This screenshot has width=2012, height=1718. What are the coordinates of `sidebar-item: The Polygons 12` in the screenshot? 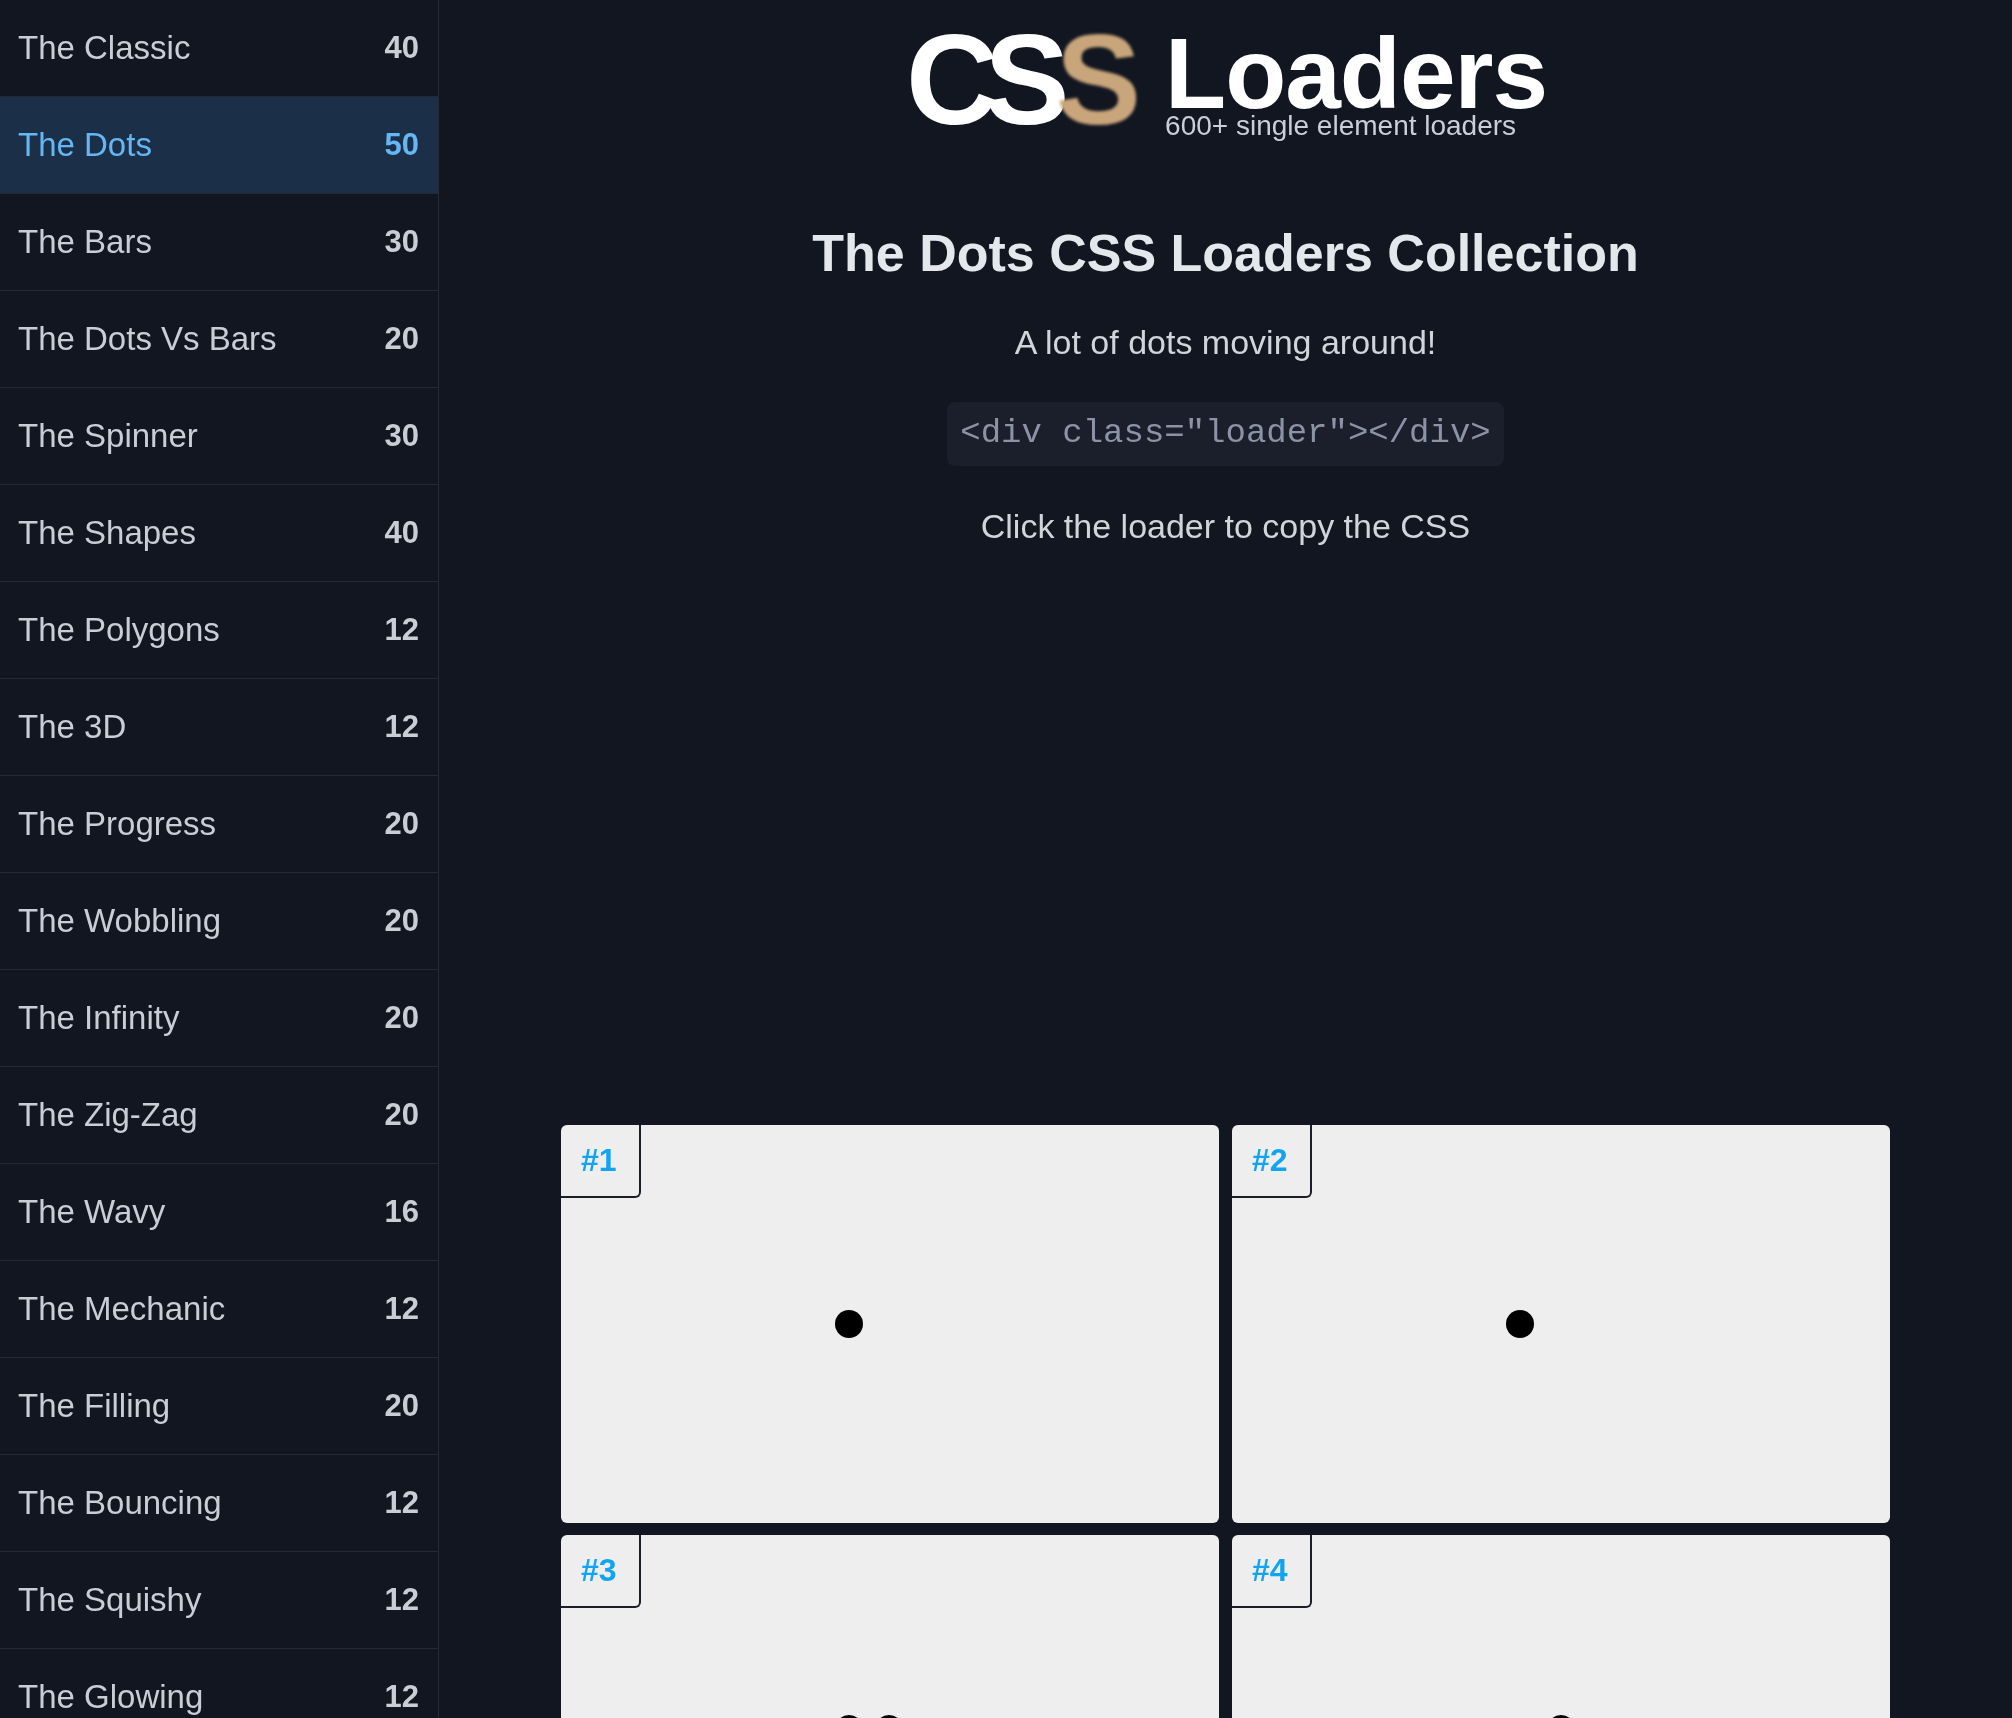 It's located at (219, 630).